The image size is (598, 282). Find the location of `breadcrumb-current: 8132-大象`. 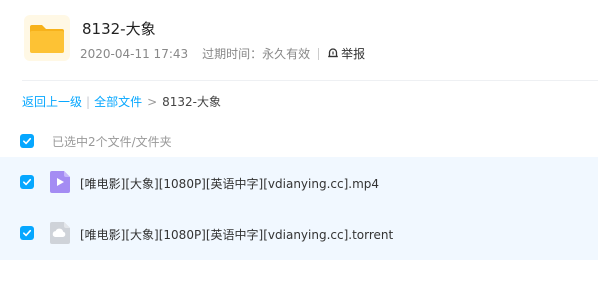

breadcrumb-current: 8132-大象 is located at coordinates (192, 102).